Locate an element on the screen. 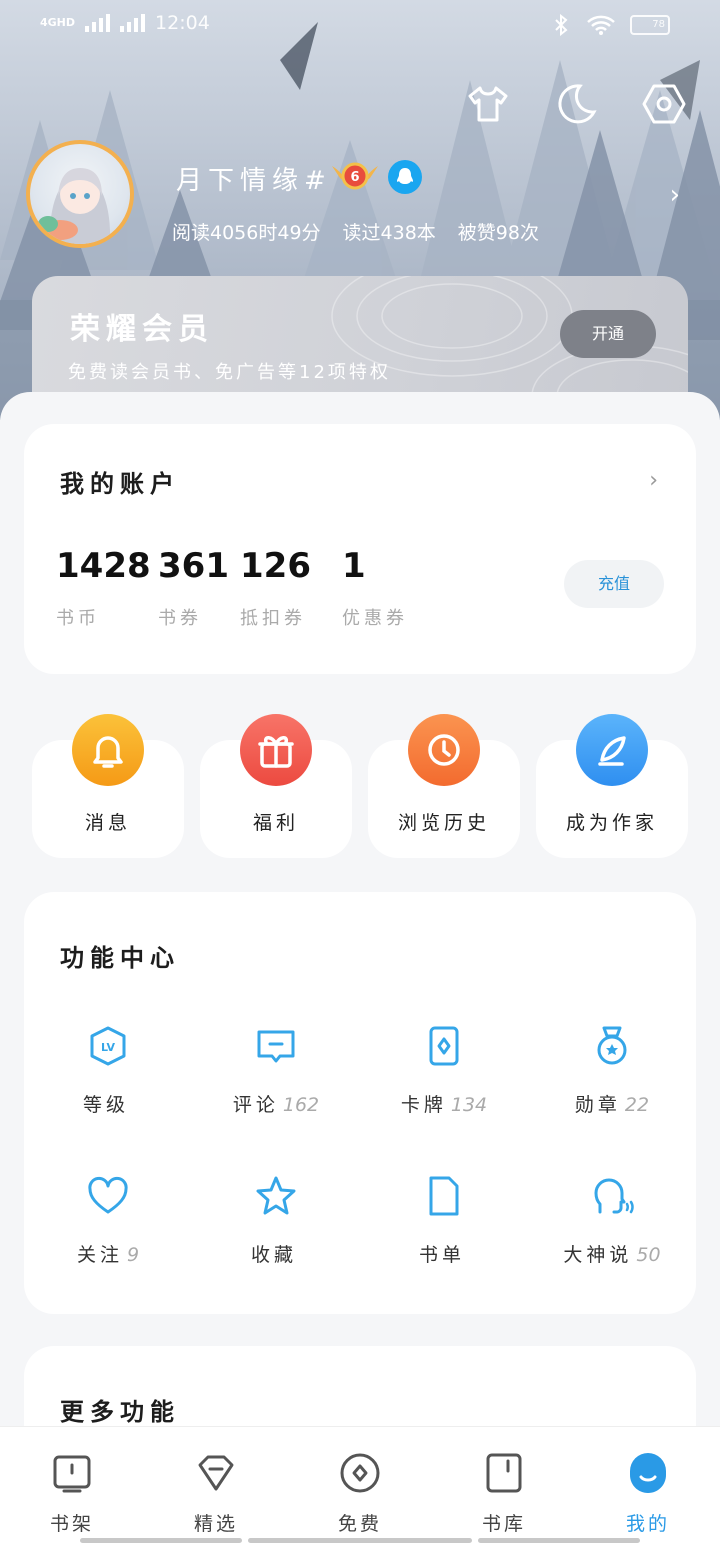  card-icon is located at coordinates (444, 1046).